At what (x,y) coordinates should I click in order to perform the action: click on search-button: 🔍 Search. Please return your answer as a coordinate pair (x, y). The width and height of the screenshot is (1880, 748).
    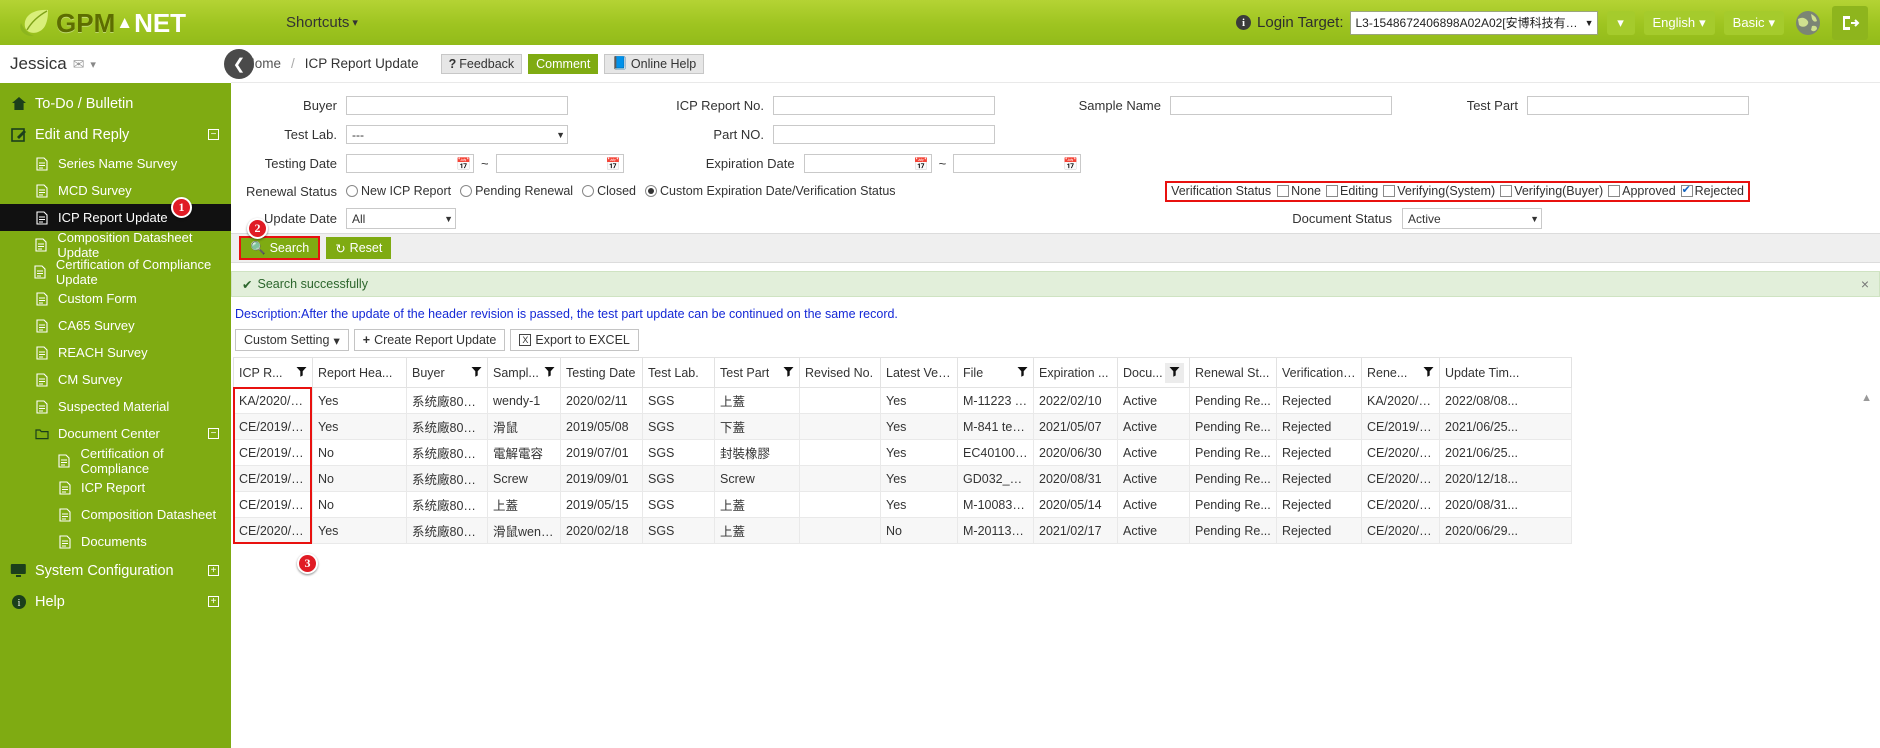
    Looking at the image, I should click on (280, 248).